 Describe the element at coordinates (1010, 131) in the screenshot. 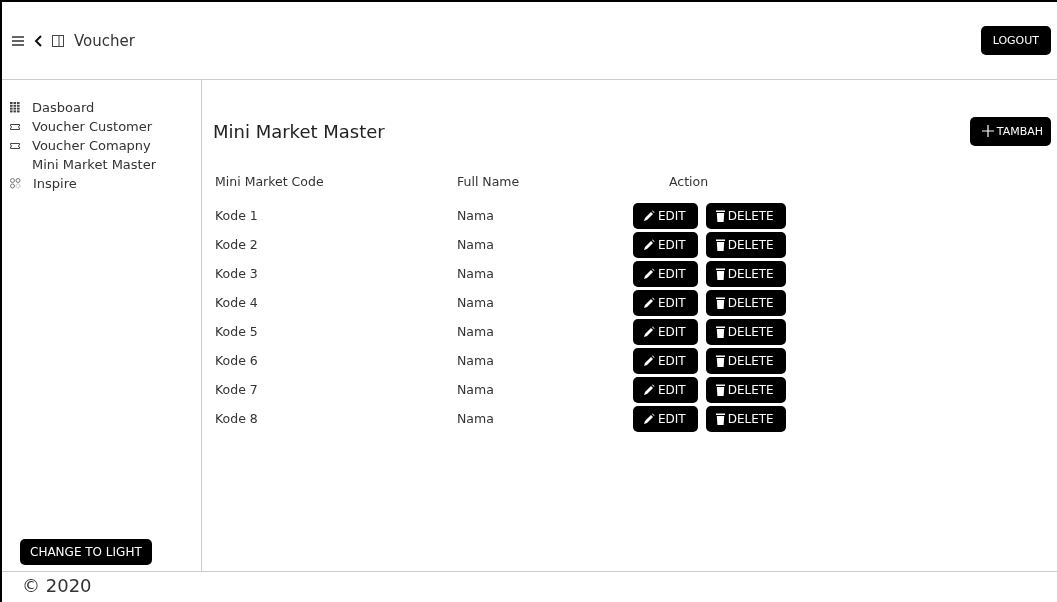

I see `add-button: TAMBAH` at that location.